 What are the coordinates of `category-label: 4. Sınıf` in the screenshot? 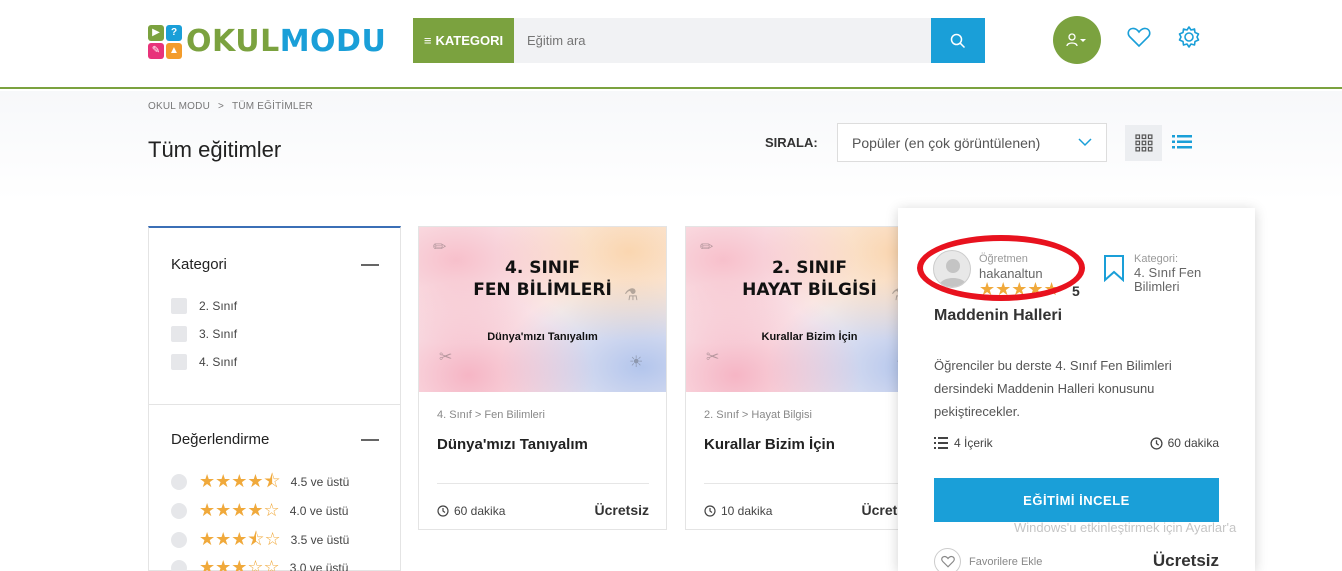 It's located at (218, 362).